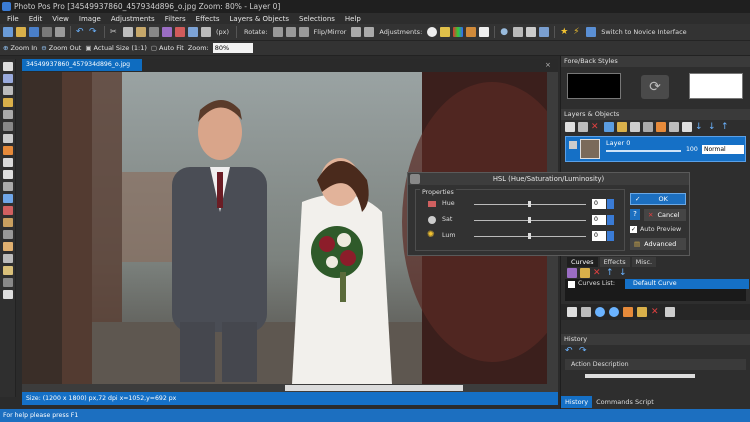 This screenshot has height=422, width=750. What do you see at coordinates (277, 32) in the screenshot?
I see `rotate-left-icon` at bounding box center [277, 32].